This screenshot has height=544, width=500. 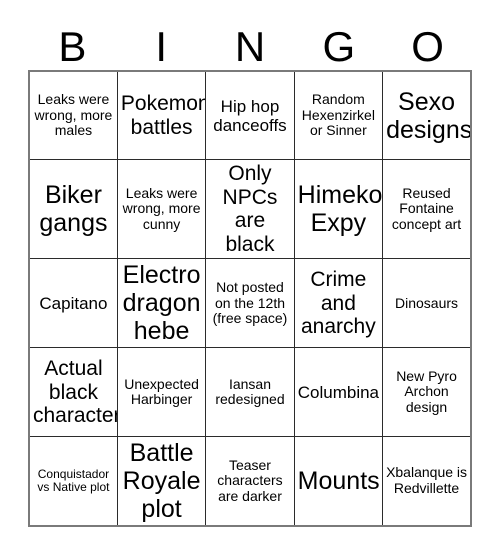 I want to click on bingo-cell: Leaks were wrong, more cunny, so click(x=161, y=209).